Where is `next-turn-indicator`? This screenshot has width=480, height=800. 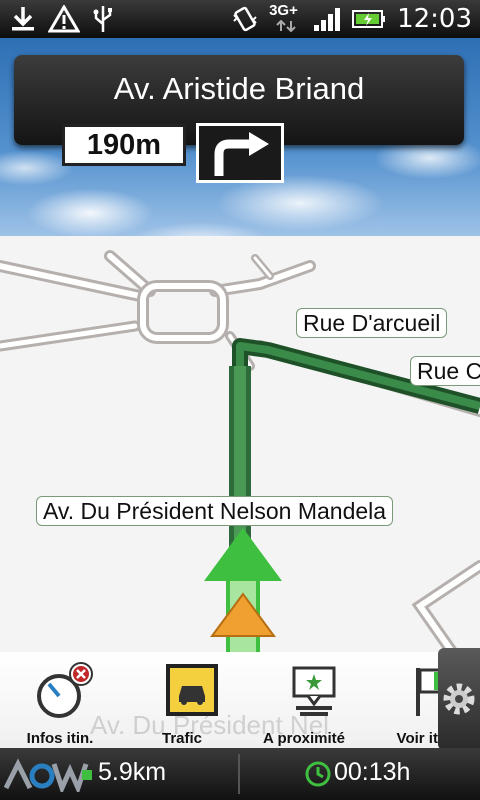 next-turn-indicator is located at coordinates (240, 153).